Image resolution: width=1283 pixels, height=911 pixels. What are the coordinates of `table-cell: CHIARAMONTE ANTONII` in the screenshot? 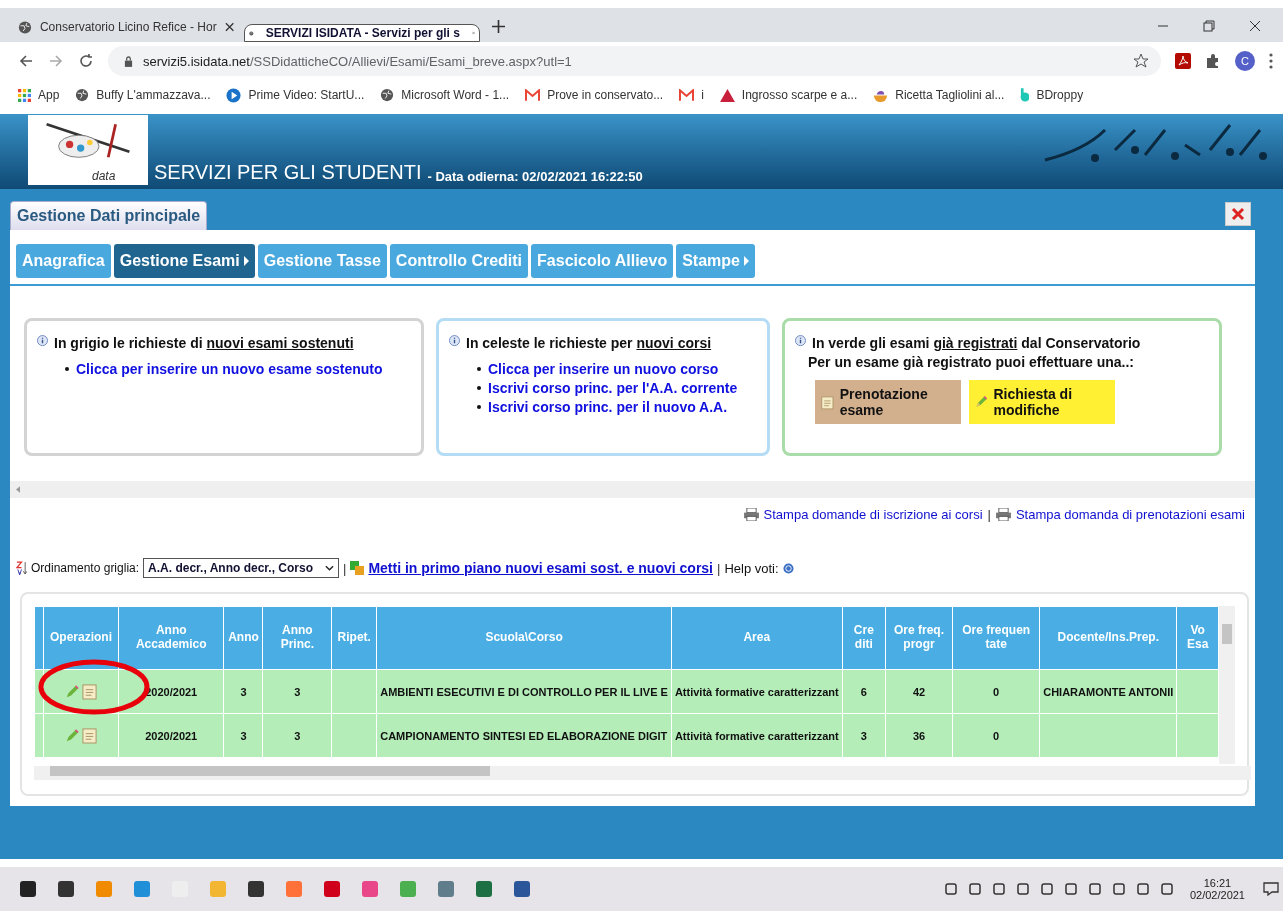 It's located at (1108, 691).